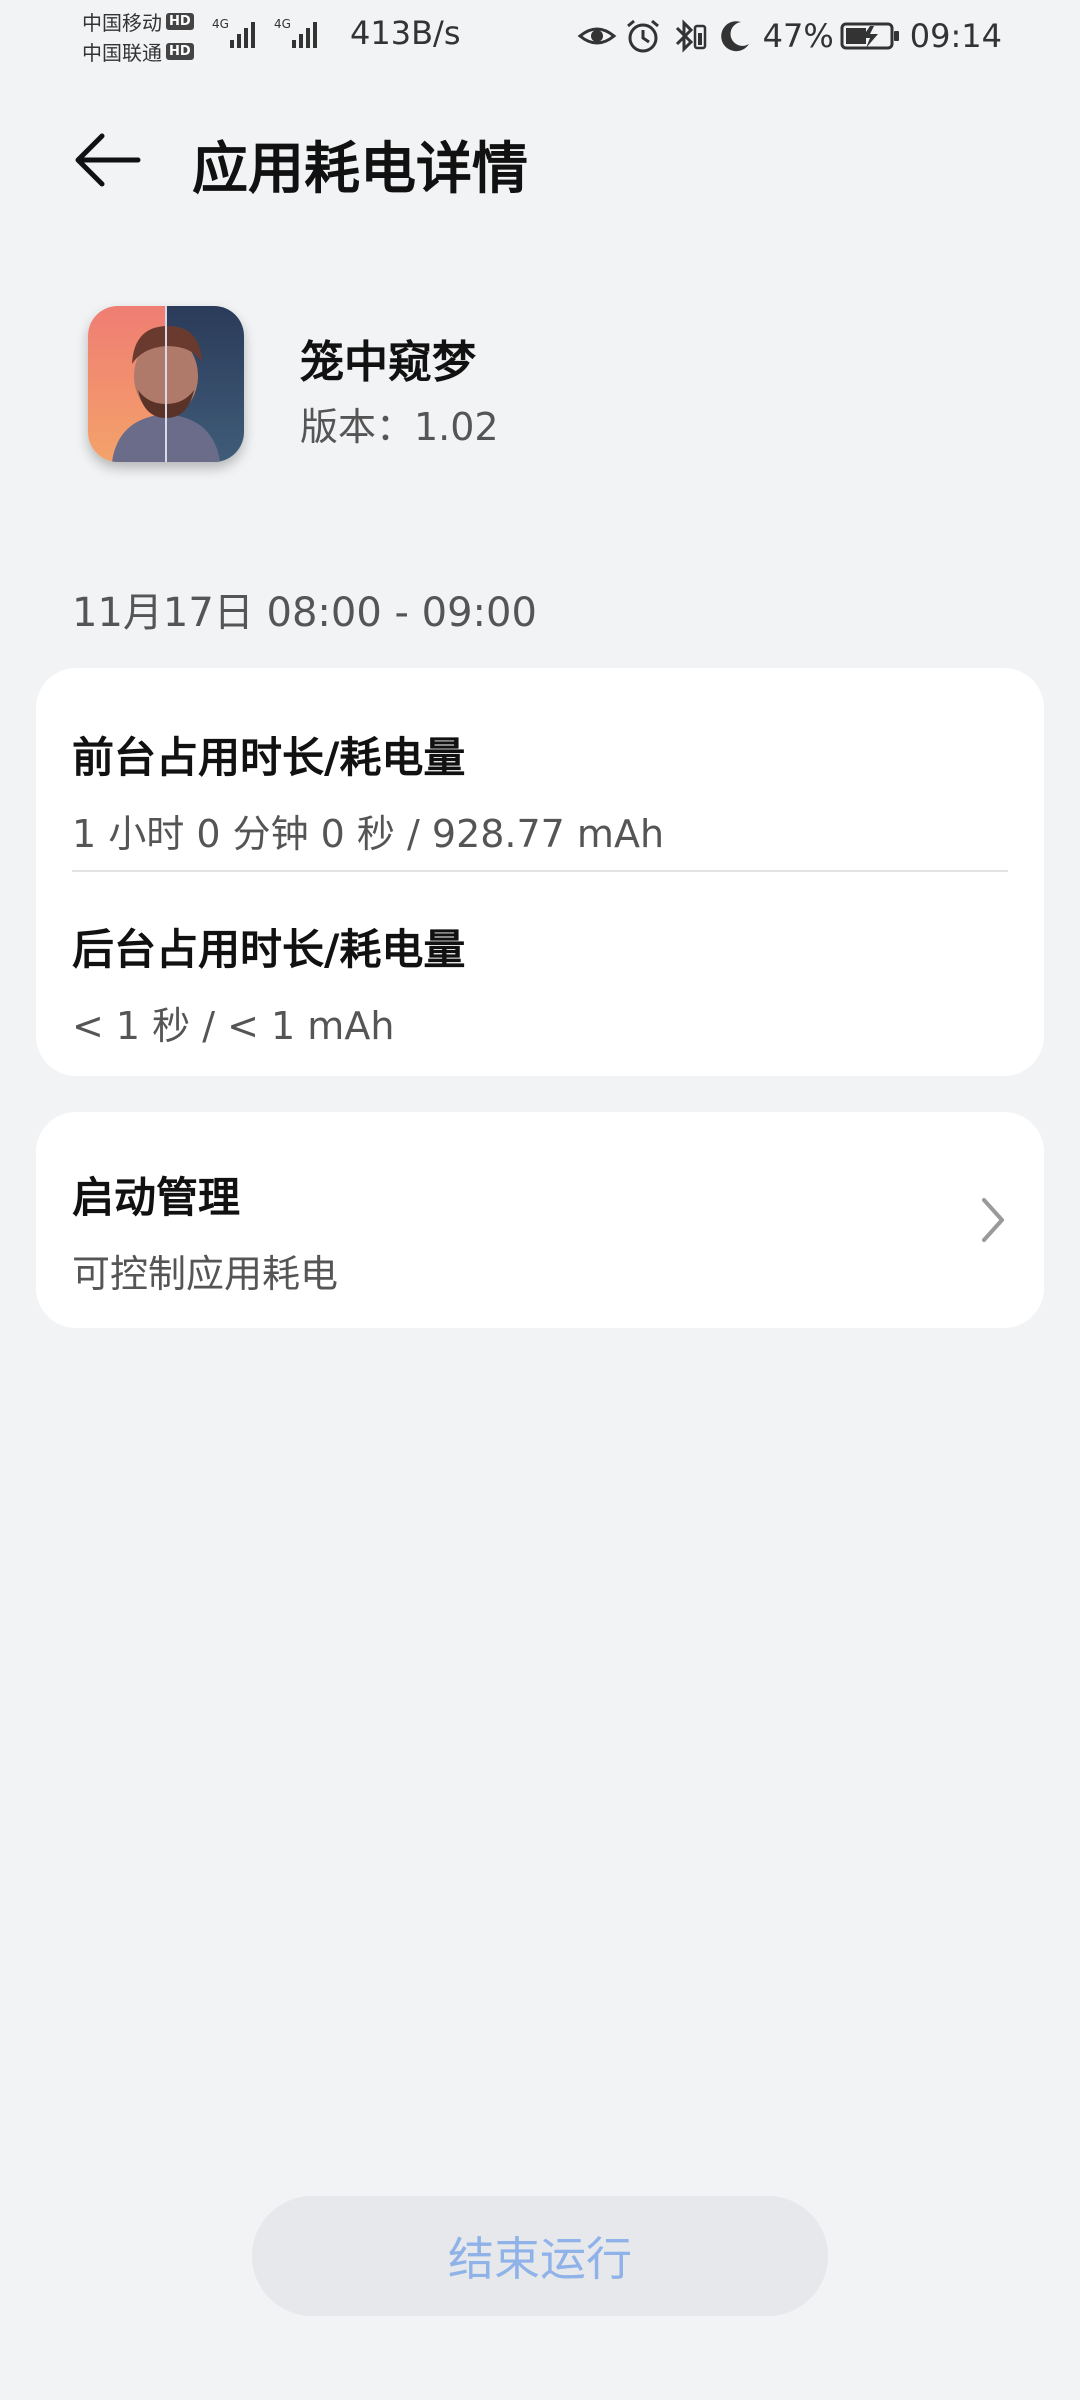 This screenshot has height=2400, width=1080. I want to click on battery-percent: 47%, so click(798, 36).